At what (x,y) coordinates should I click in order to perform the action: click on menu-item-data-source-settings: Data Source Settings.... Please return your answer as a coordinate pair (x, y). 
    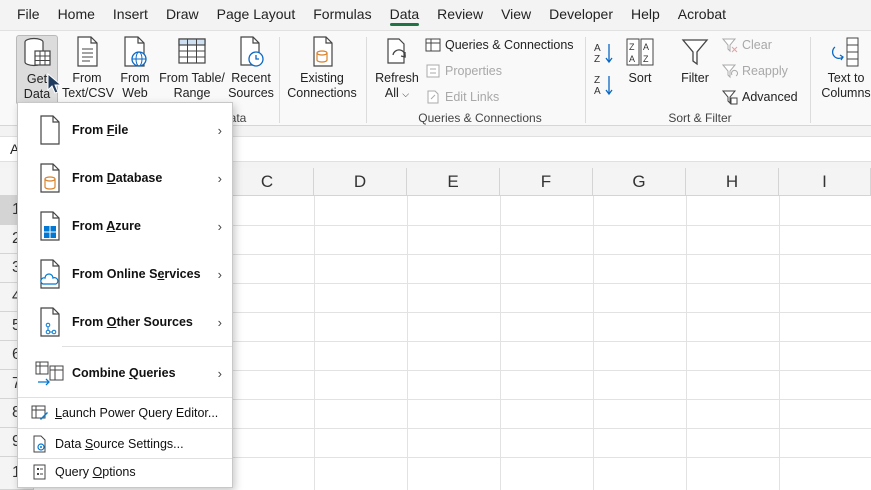
    Looking at the image, I should click on (125, 444).